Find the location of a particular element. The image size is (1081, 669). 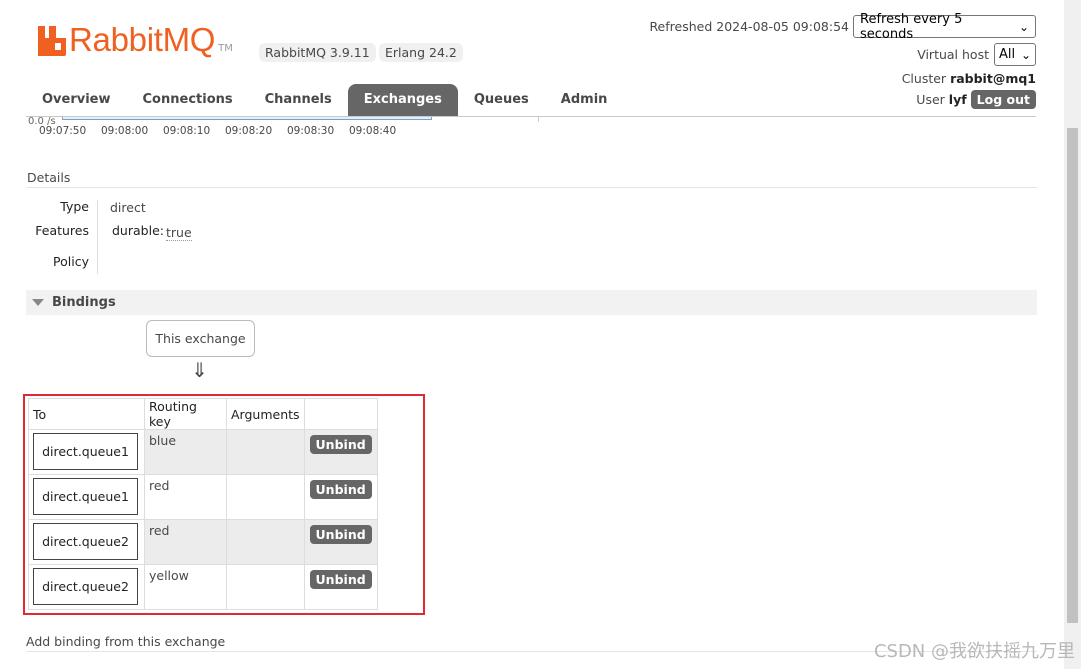

chart-tick-label: 09:08:30 is located at coordinates (311, 131).